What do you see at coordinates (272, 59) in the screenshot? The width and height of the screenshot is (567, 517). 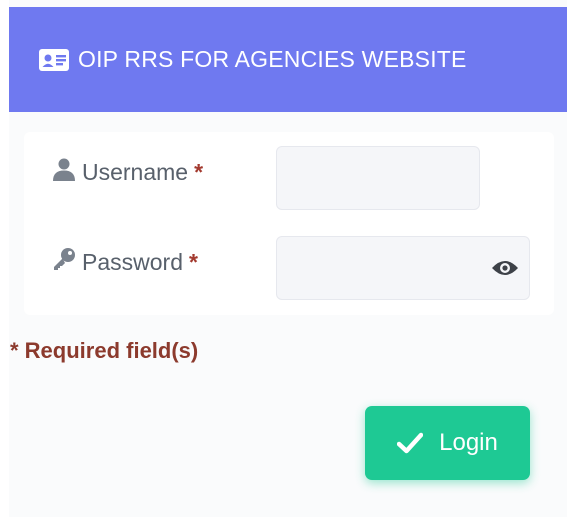 I see `page-title: OIP RRS FOR AGENCIES WEBSITE` at bounding box center [272, 59].